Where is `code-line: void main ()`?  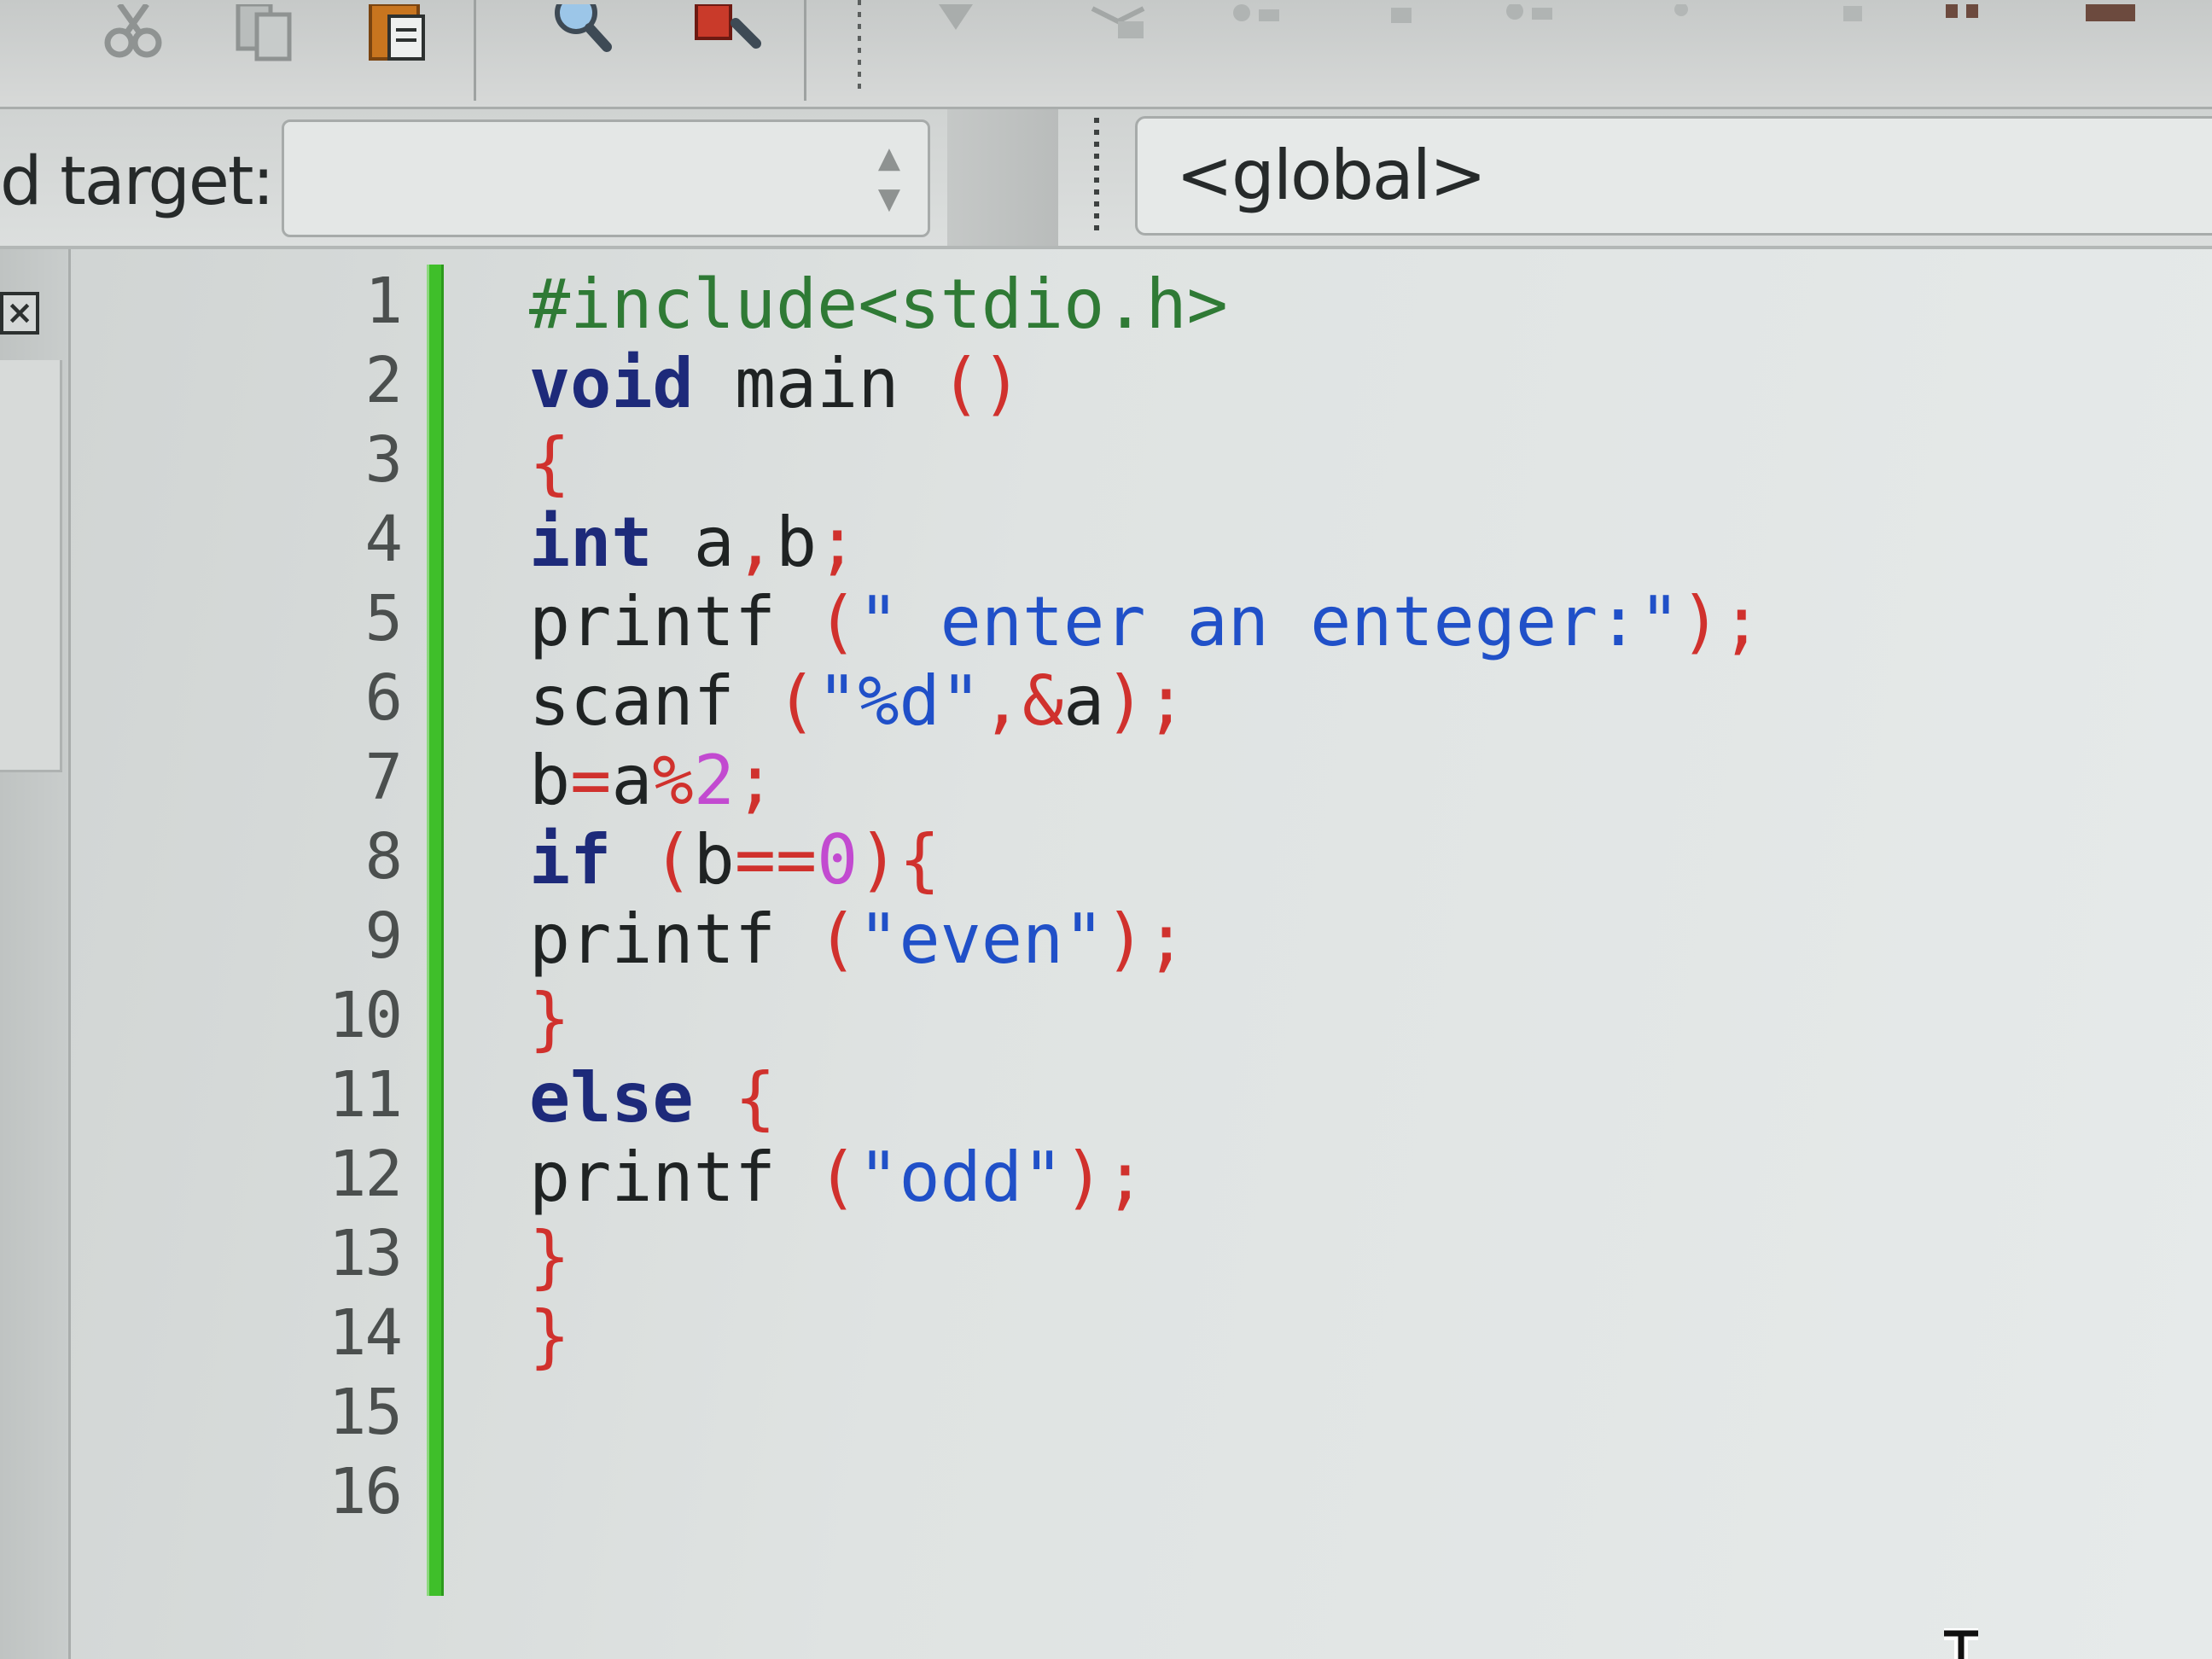 code-line: void main () is located at coordinates (1145, 383).